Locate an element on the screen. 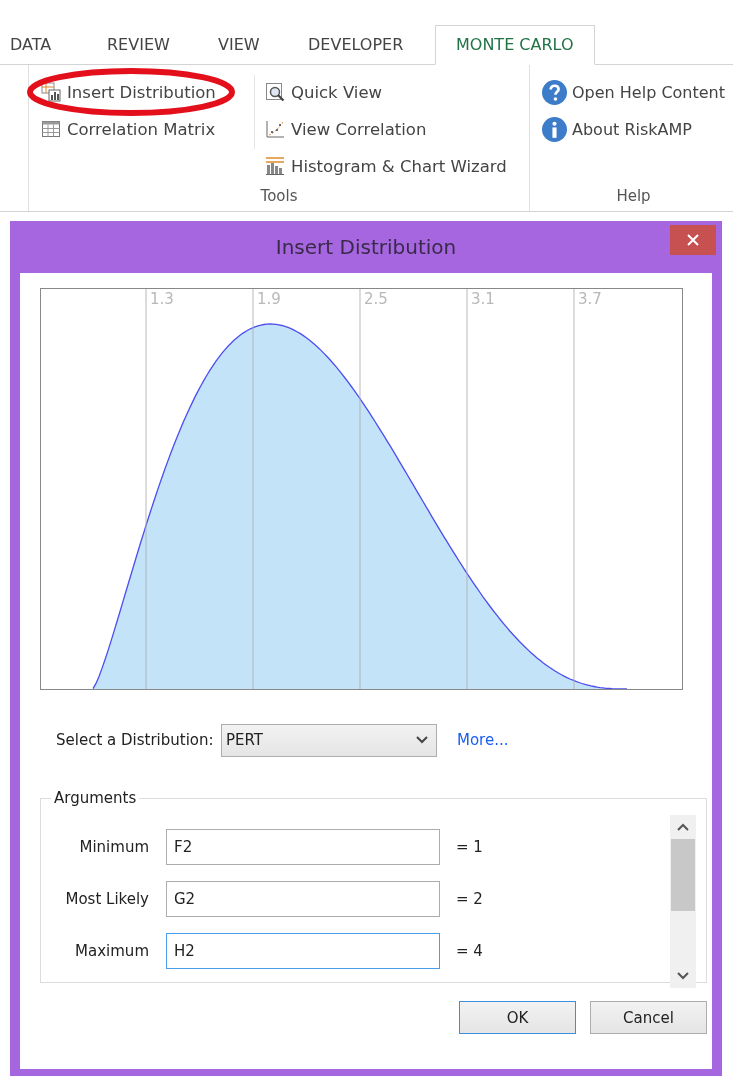 The width and height of the screenshot is (733, 1076). grid-icon is located at coordinates (51, 129).